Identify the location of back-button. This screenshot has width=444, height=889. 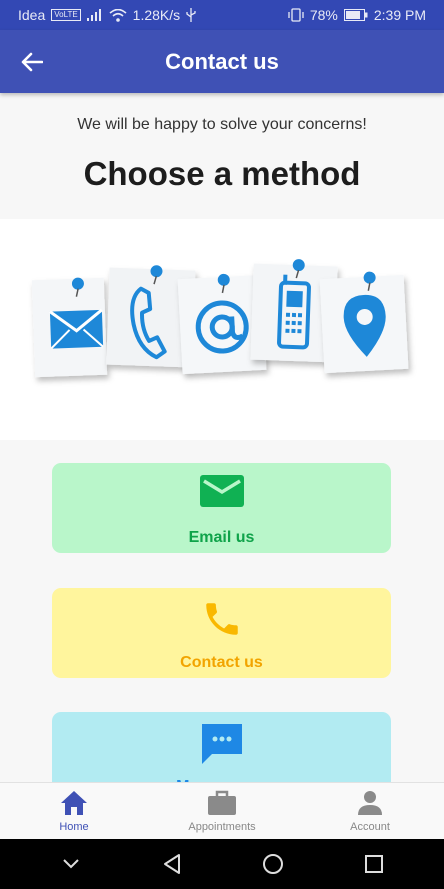
(32, 62).